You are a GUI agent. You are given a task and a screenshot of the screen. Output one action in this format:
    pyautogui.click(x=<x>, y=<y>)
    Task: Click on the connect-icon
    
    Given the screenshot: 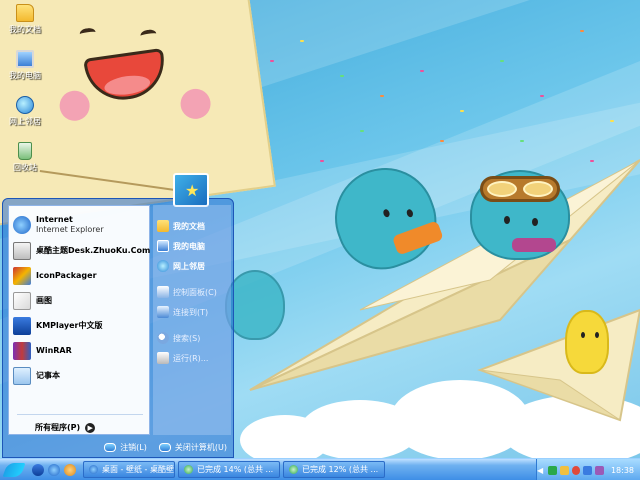 What is the action you would take?
    pyautogui.click(x=163, y=312)
    